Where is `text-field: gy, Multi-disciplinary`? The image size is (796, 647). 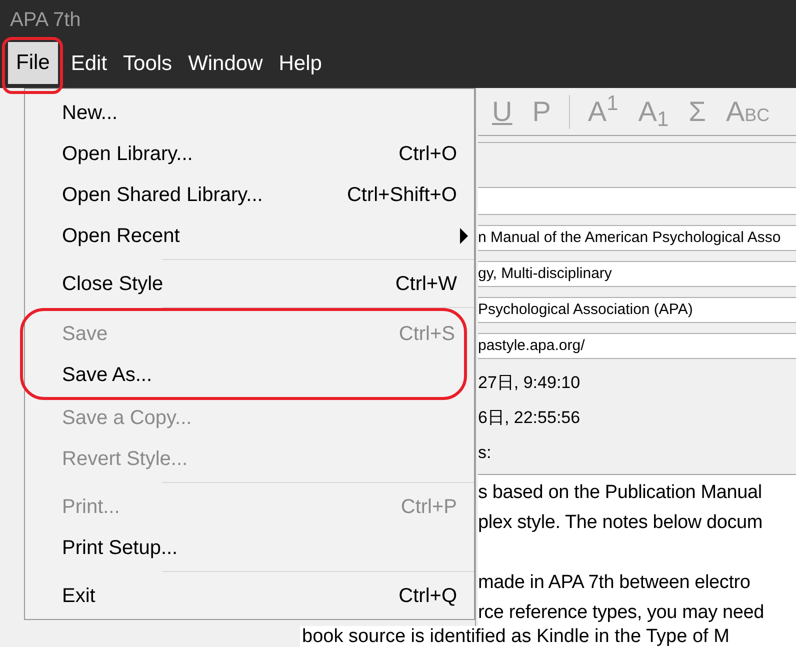
text-field: gy, Multi-disciplinary is located at coordinates (637, 274).